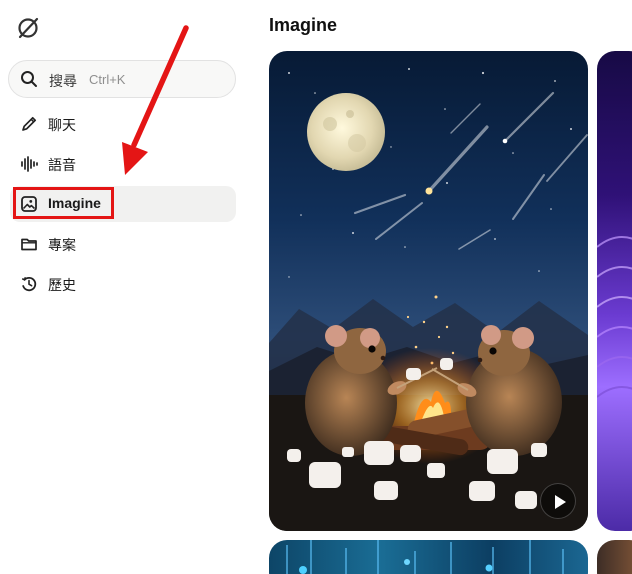  What do you see at coordinates (29, 244) in the screenshot?
I see `folder-icon` at bounding box center [29, 244].